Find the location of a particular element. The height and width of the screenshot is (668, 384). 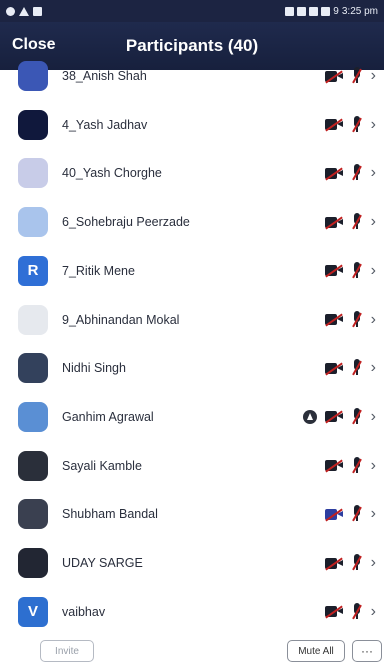

clock: 3:25 pm is located at coordinates (359, 11).